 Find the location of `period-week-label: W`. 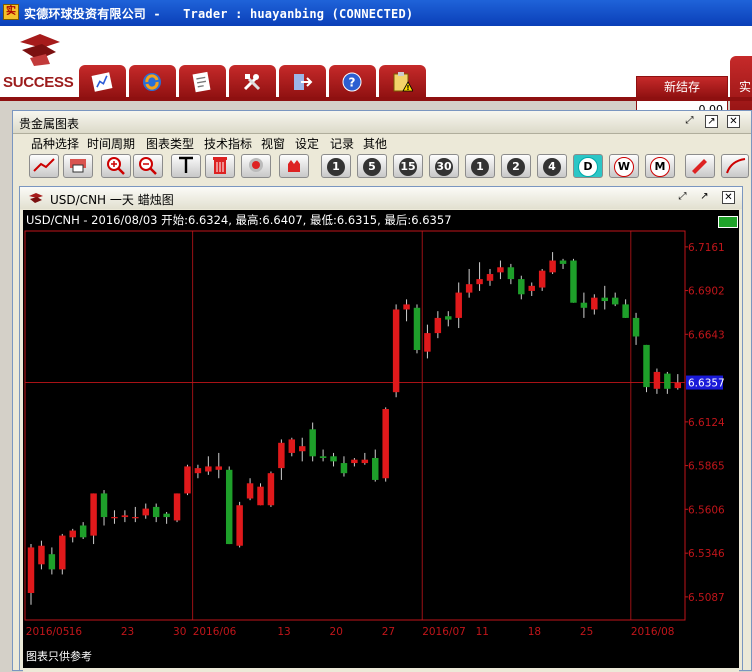

period-week-label: W is located at coordinates (624, 167).